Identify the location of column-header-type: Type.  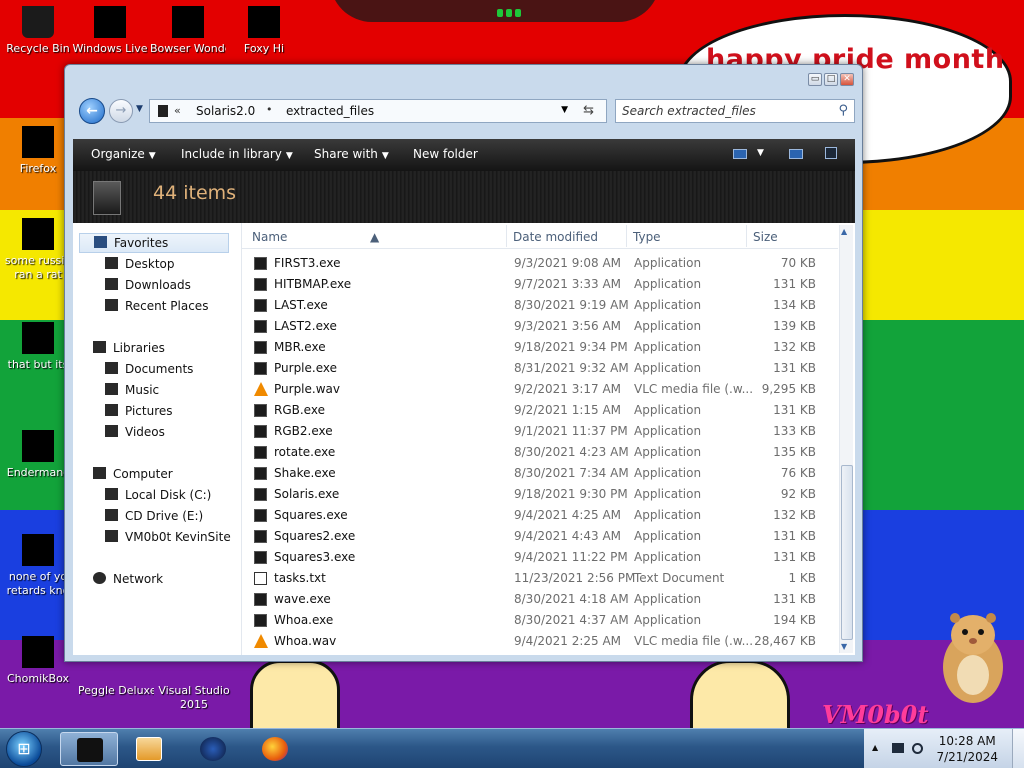
(647, 237).